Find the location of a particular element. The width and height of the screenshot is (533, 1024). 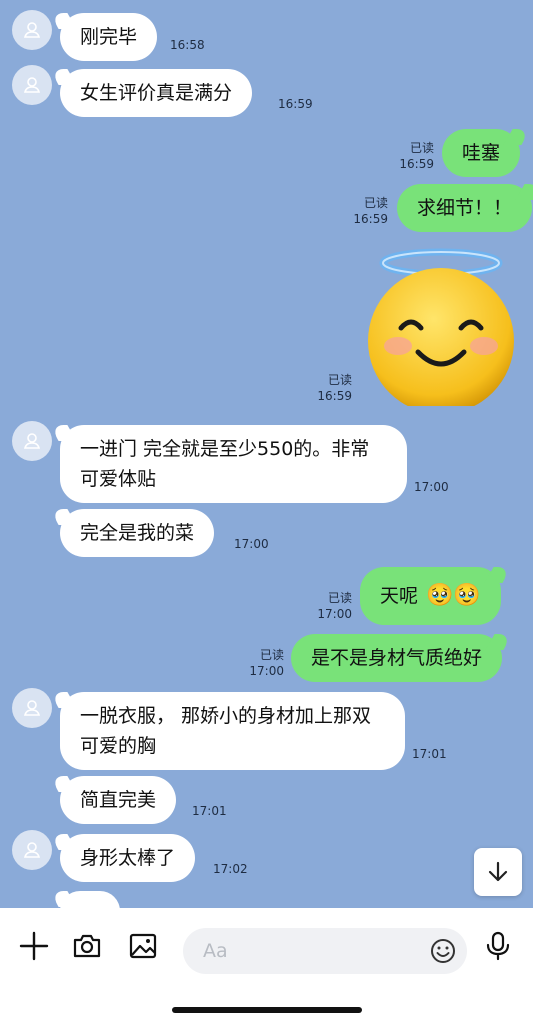

plus-button is located at coordinates (34, 946).